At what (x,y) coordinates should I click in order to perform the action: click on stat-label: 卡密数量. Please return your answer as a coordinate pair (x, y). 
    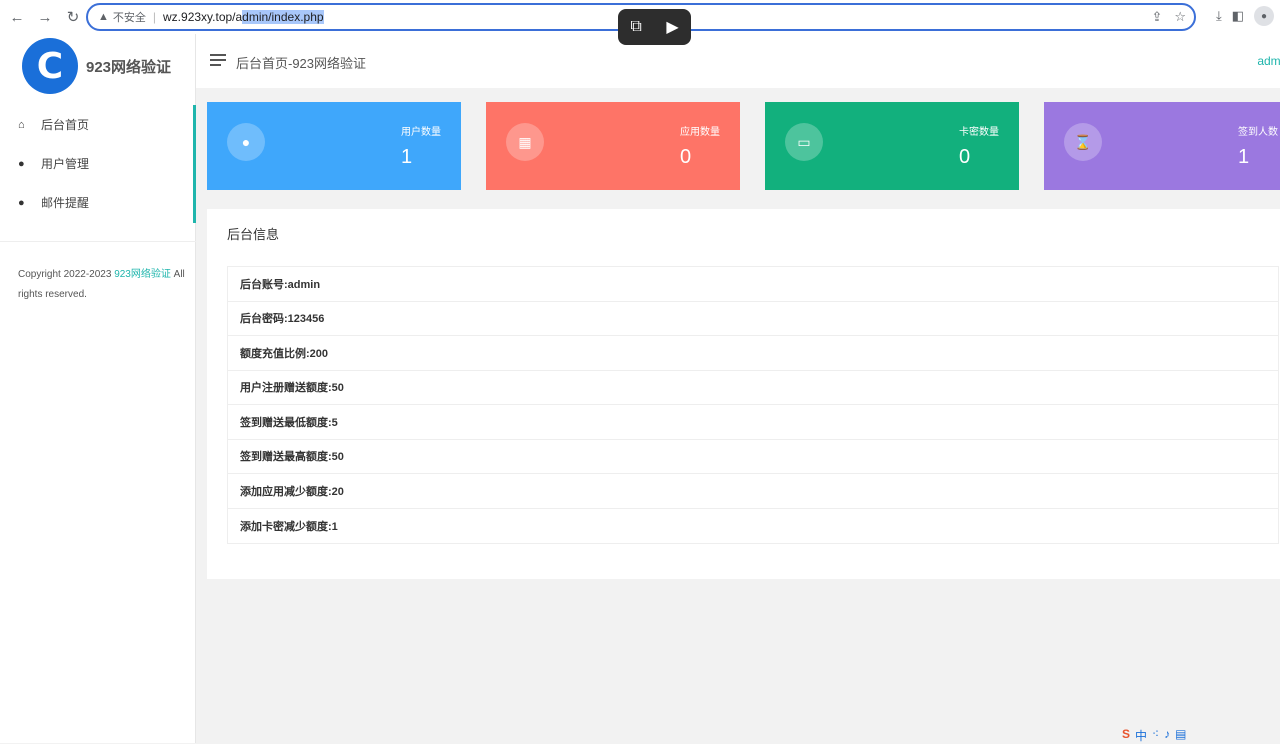
    Looking at the image, I should click on (979, 132).